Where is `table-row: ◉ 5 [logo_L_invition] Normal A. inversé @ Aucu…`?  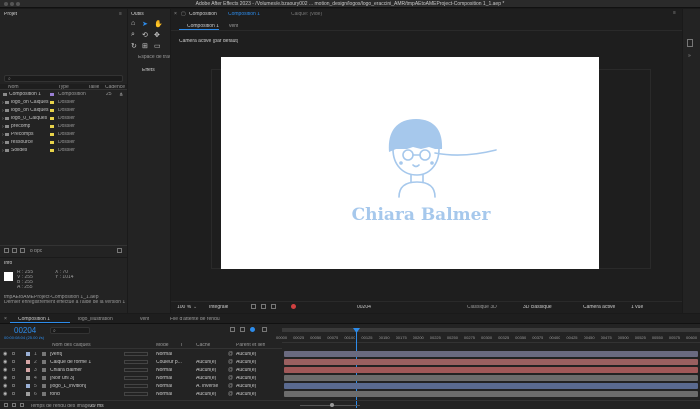
table-row: ◉ 5 [logo_L_invition] Normal A. inversé @ Aucu… is located at coordinates (141, 386).